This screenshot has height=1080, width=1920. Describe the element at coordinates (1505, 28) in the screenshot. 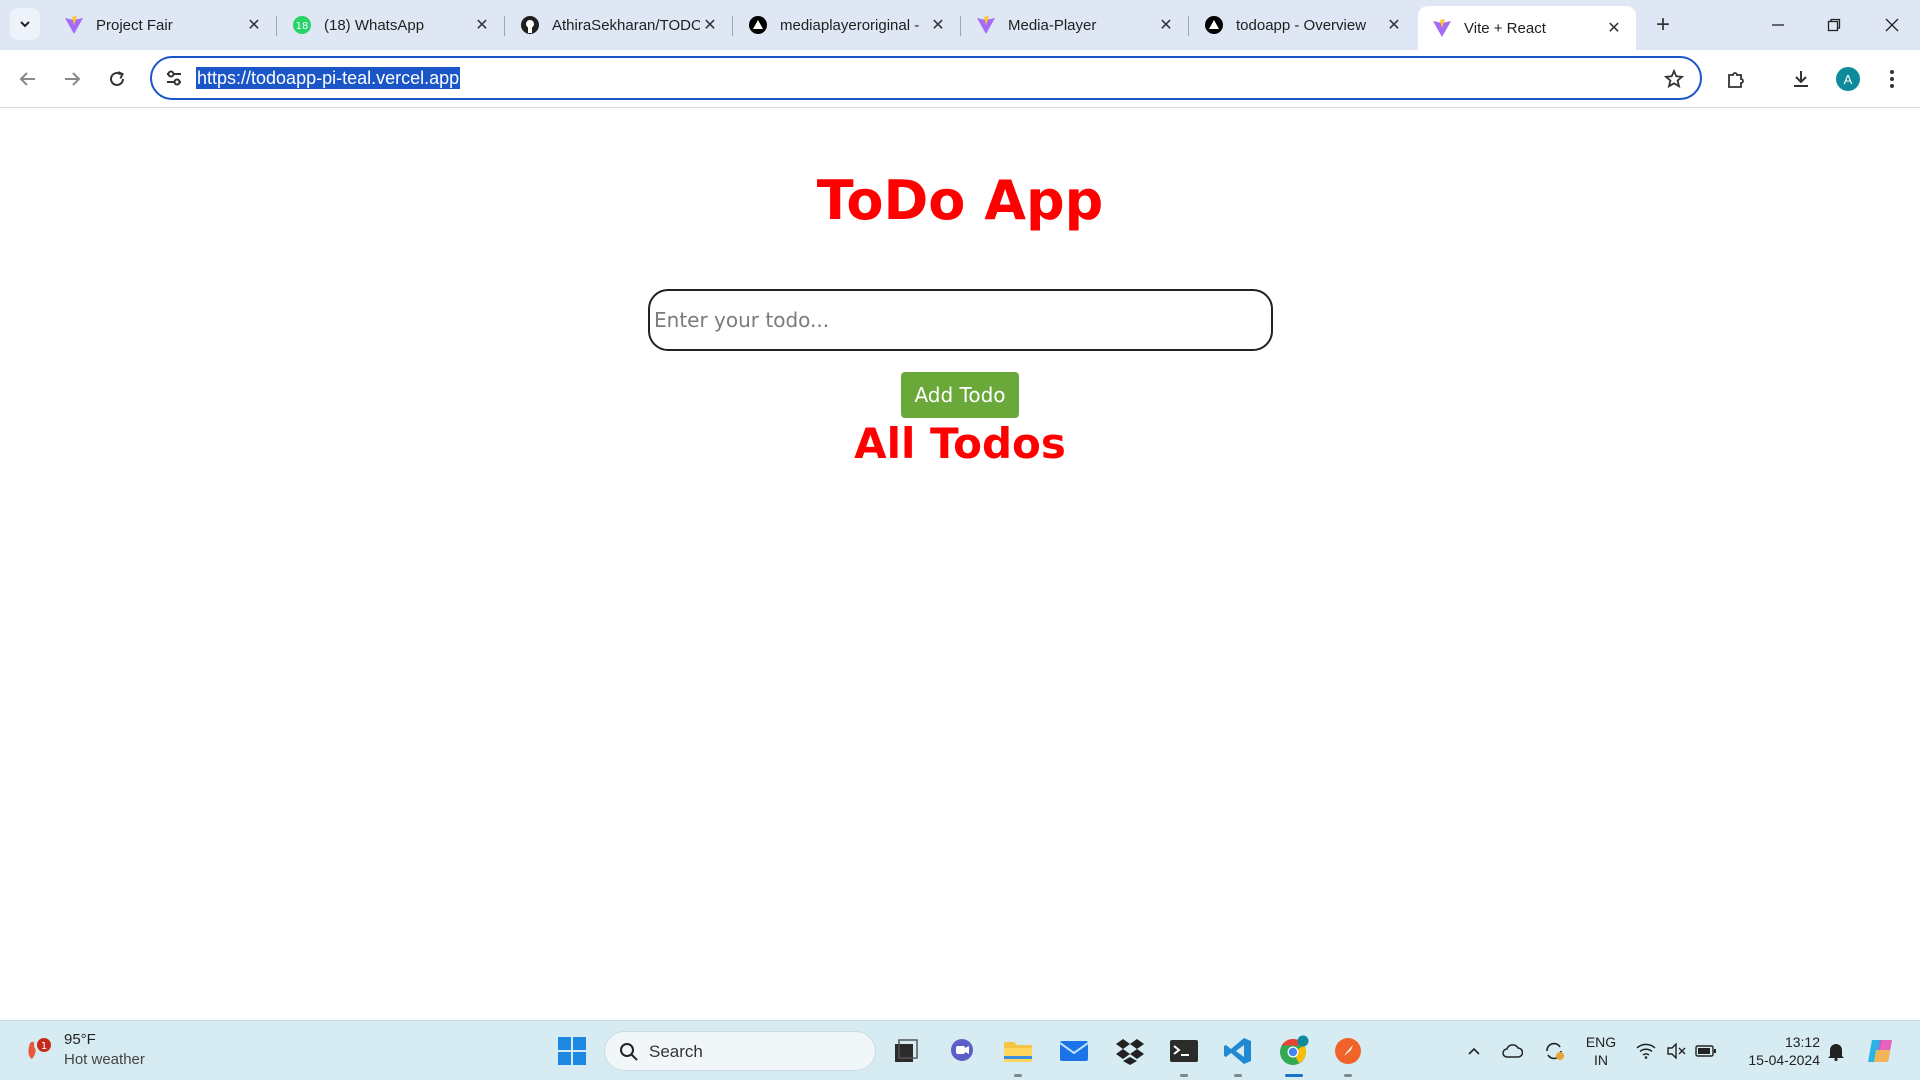

I see `tab-title: Vite + React` at that location.